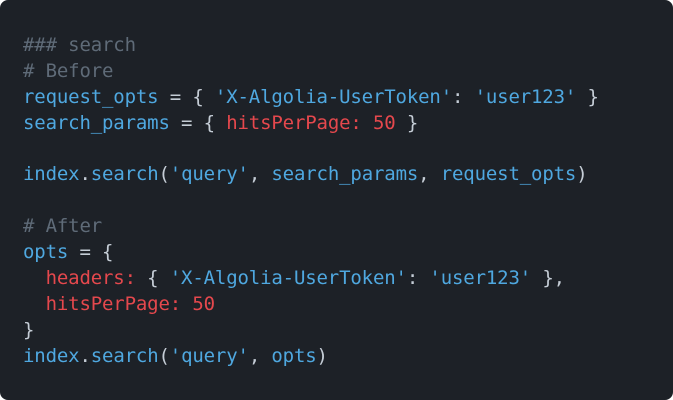 The image size is (673, 400). I want to click on code-line: ### search, so click(348, 46).